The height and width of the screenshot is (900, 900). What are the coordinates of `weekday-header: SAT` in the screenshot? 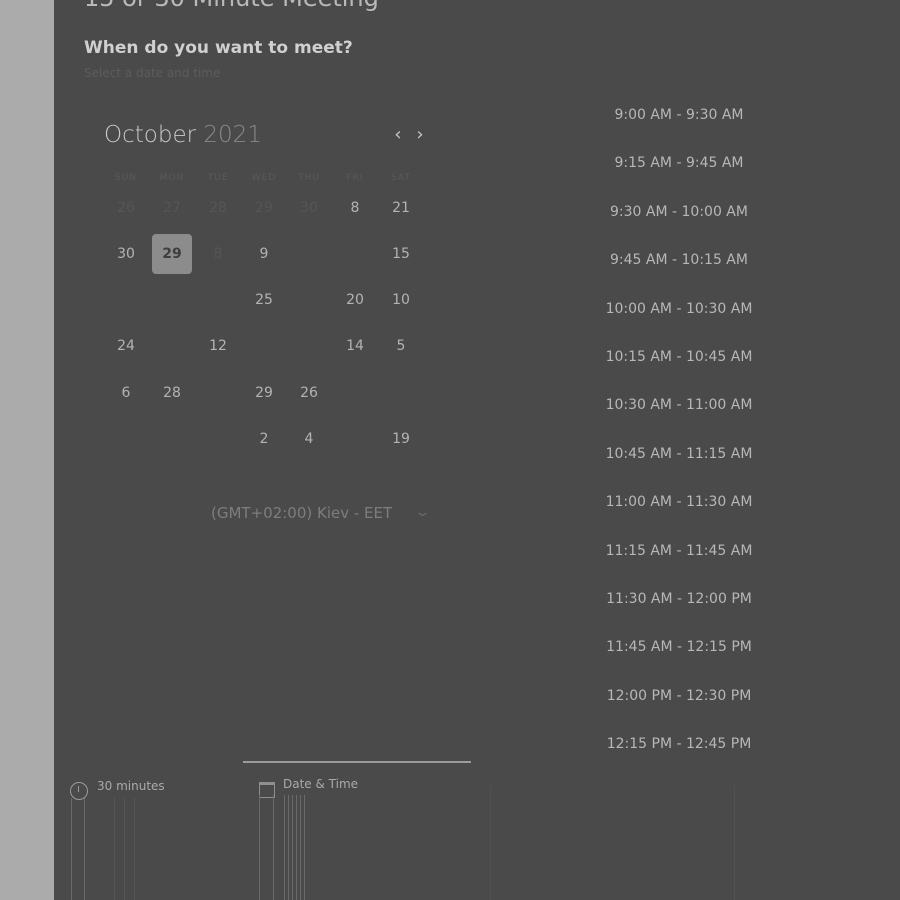 It's located at (401, 178).